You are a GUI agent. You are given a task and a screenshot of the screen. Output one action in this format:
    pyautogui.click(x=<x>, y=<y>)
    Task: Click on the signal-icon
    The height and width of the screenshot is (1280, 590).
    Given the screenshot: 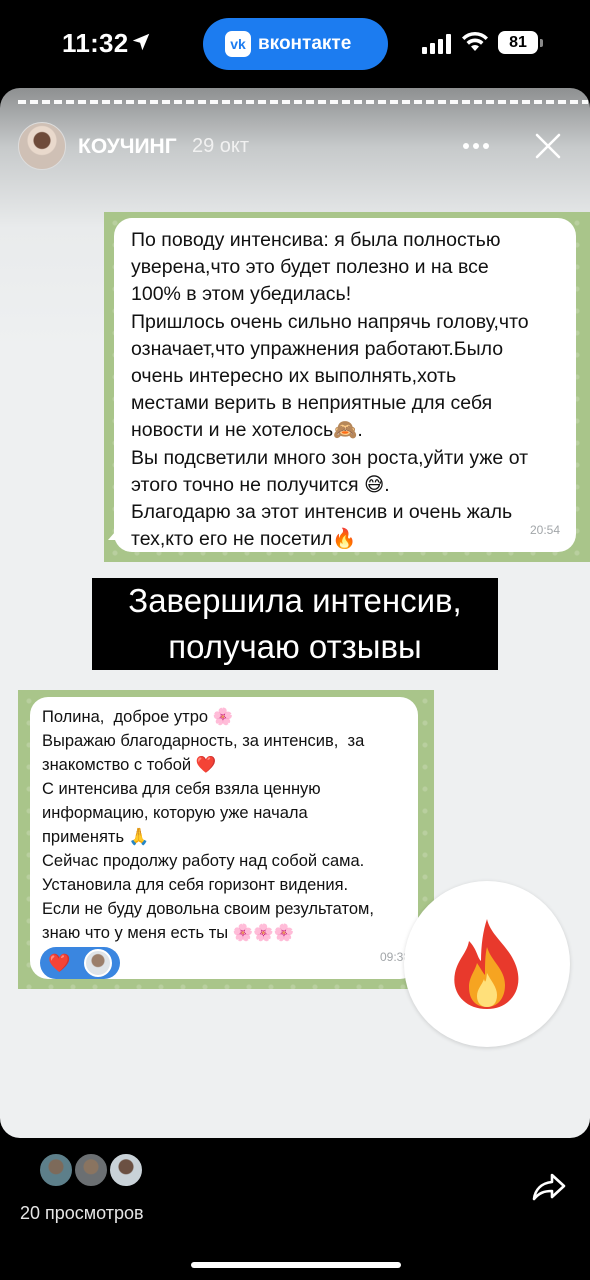 What is the action you would take?
    pyautogui.click(x=436, y=44)
    